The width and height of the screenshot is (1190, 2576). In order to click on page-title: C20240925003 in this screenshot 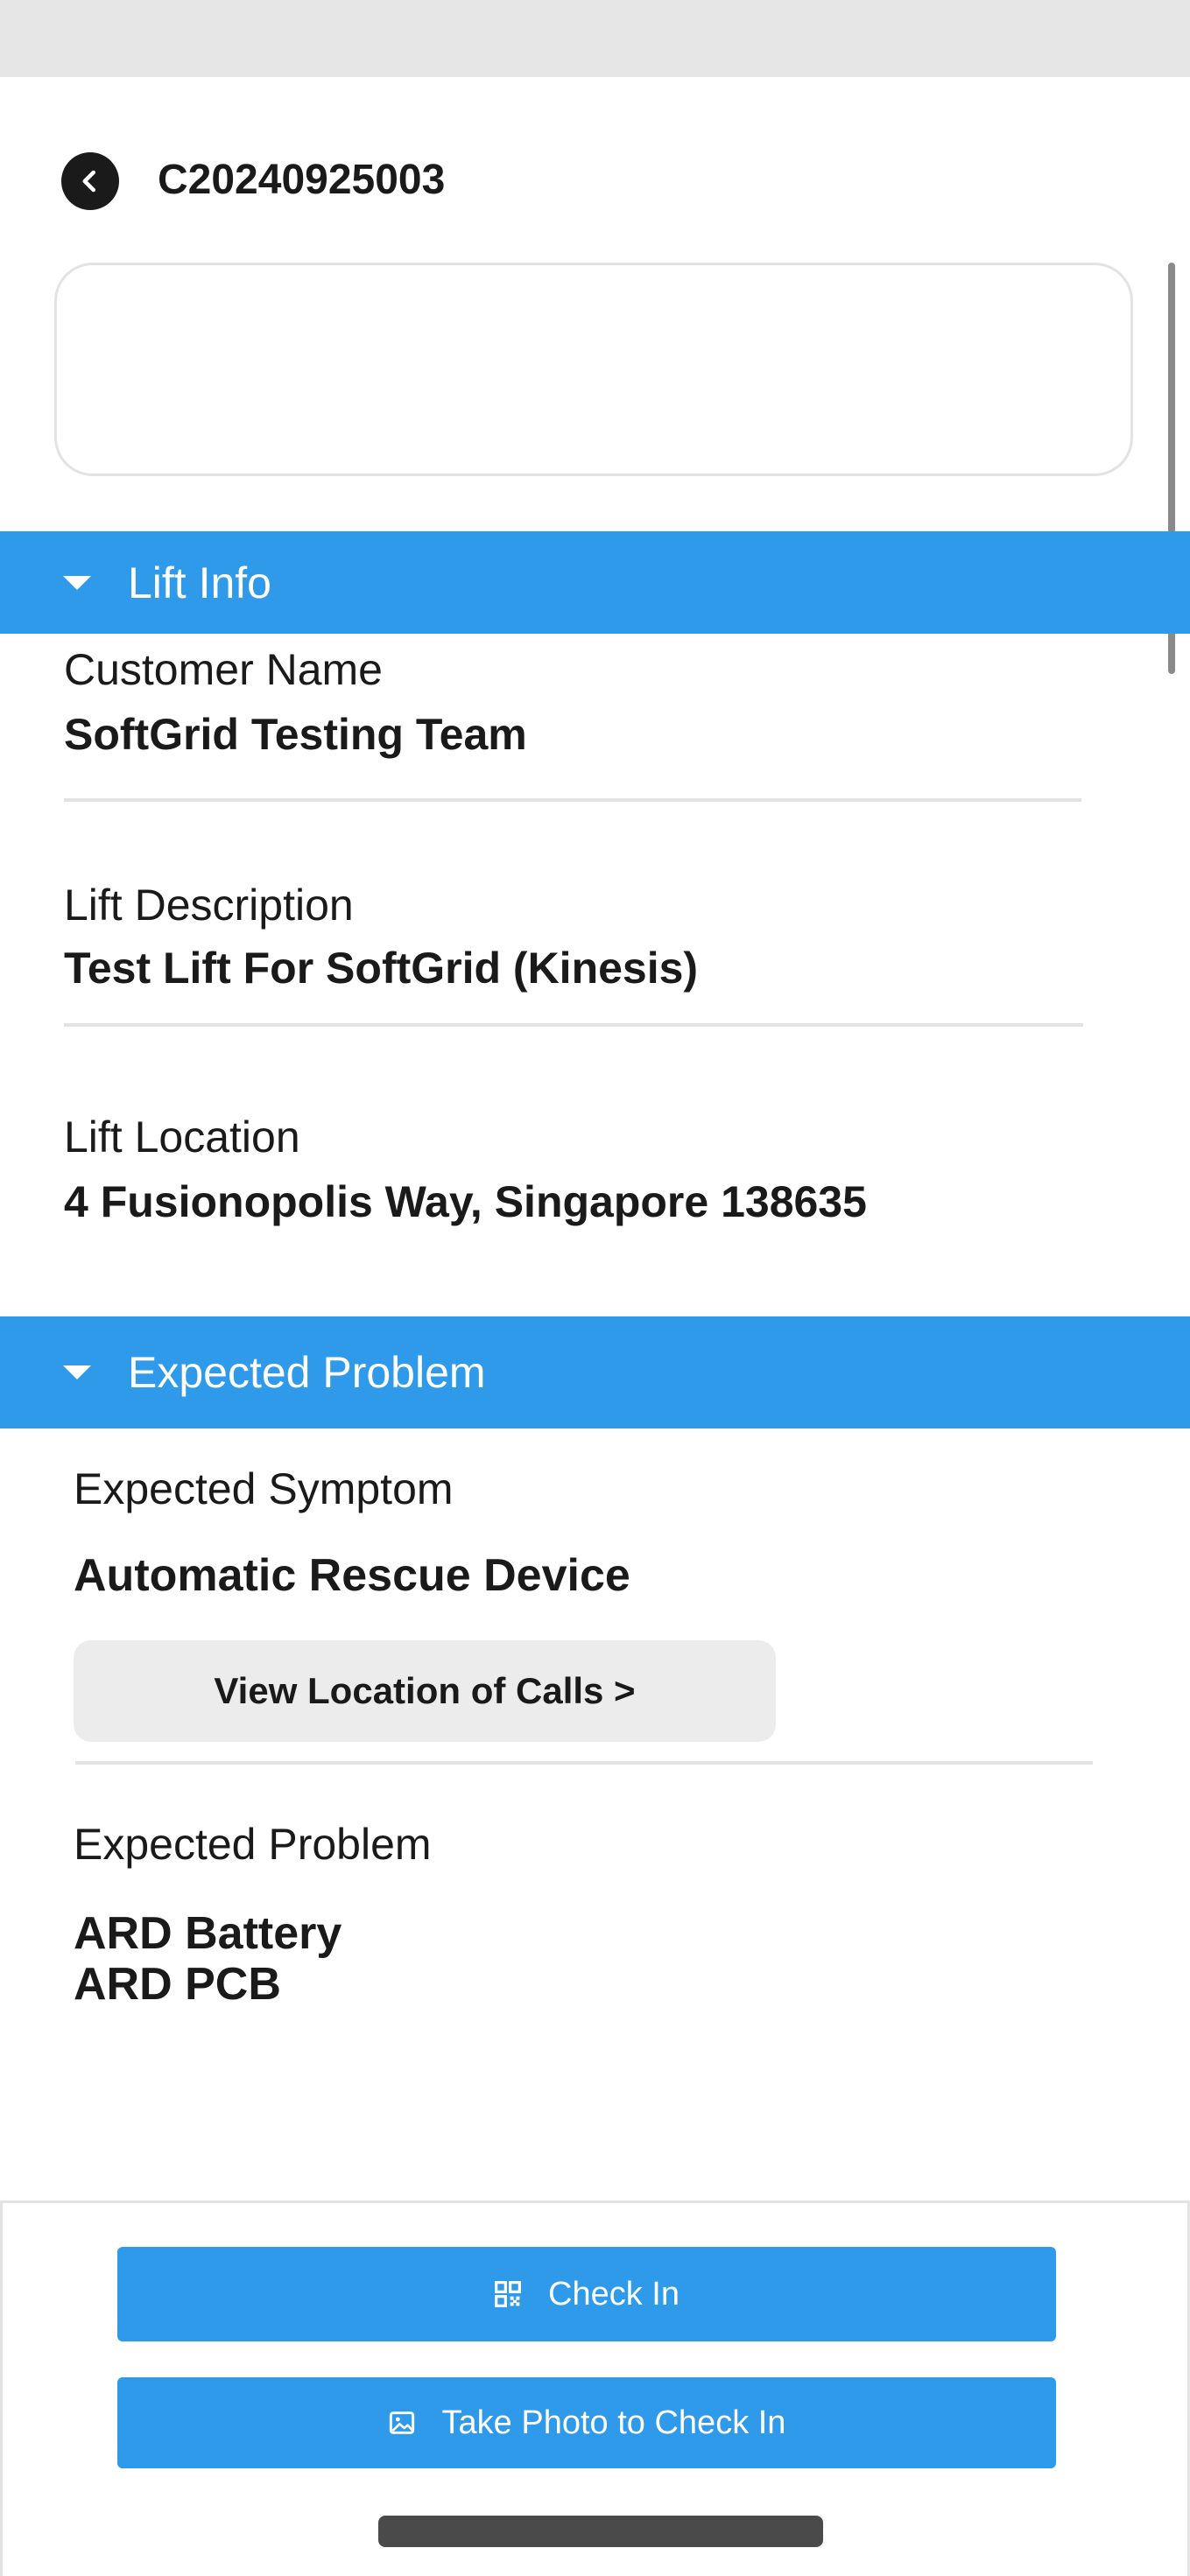, I will do `click(302, 180)`.